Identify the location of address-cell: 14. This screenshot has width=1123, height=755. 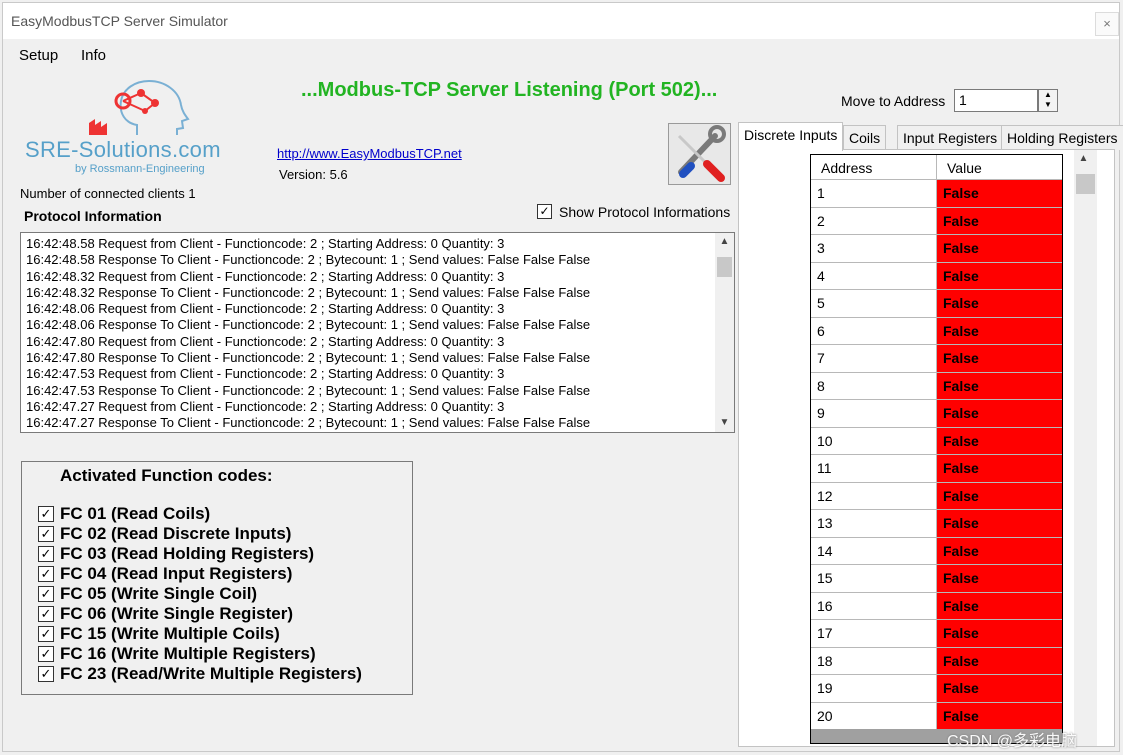
(874, 551).